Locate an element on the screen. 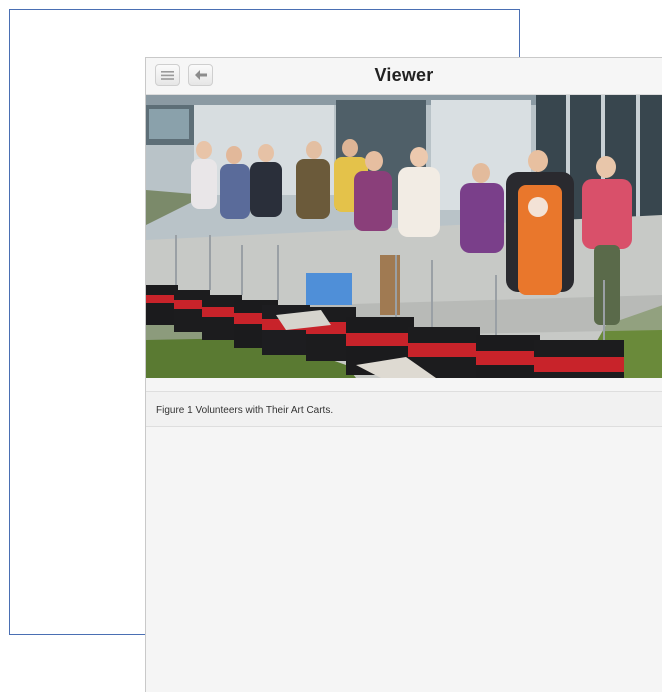 This screenshot has height=692, width=662. viewer-toolbar: Viewer is located at coordinates (404, 76).